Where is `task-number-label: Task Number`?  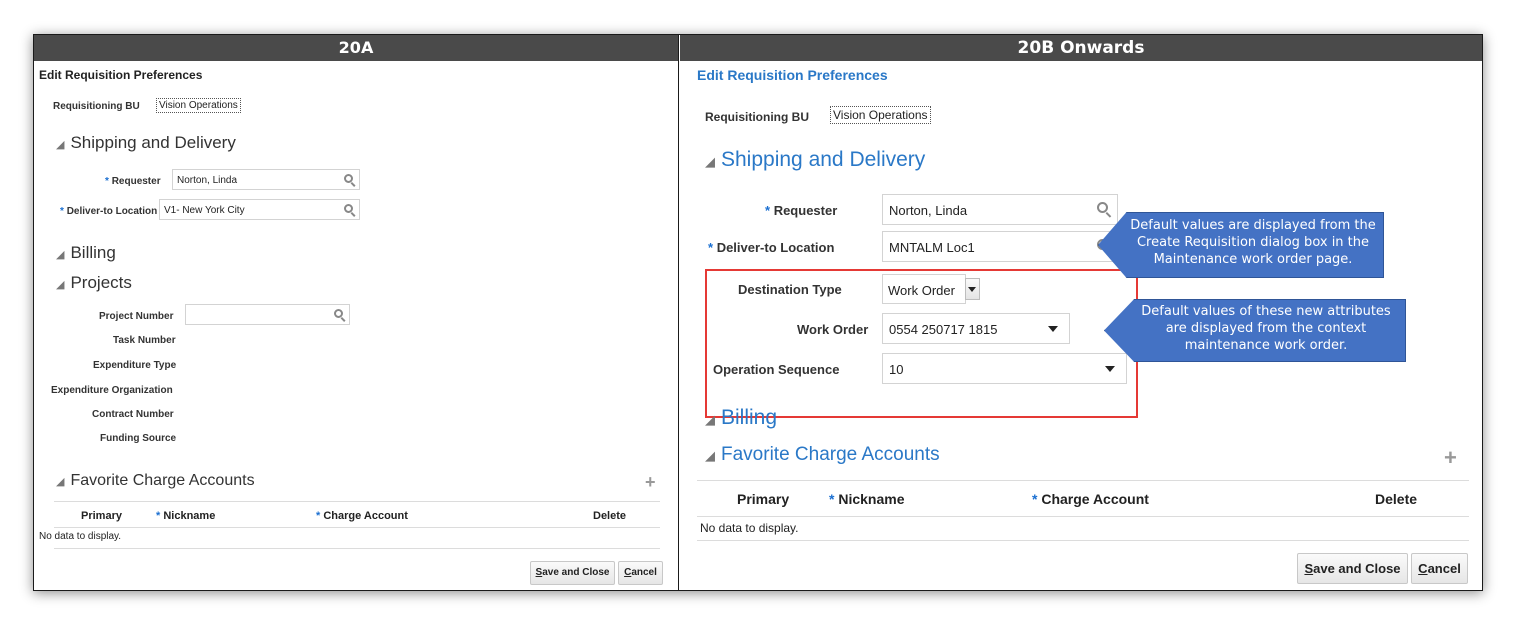 task-number-label: Task Number is located at coordinates (144, 340).